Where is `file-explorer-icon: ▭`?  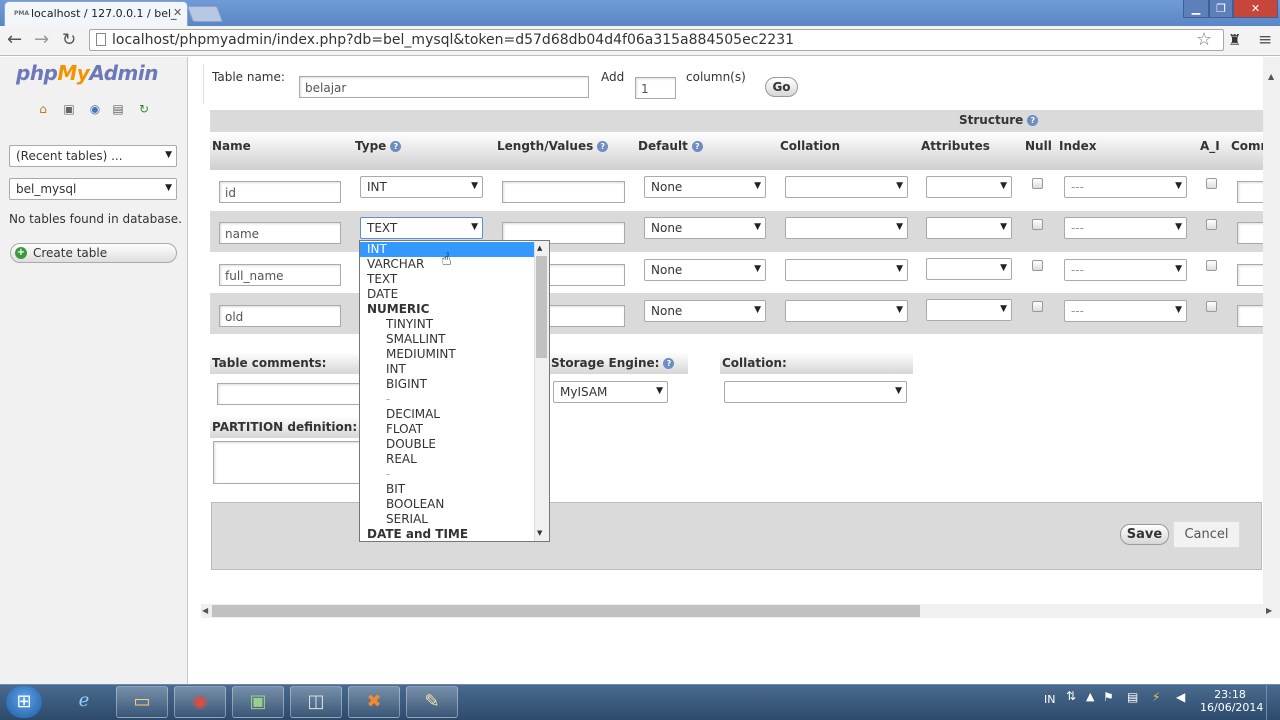
file-explorer-icon: ▭ is located at coordinates (142, 702).